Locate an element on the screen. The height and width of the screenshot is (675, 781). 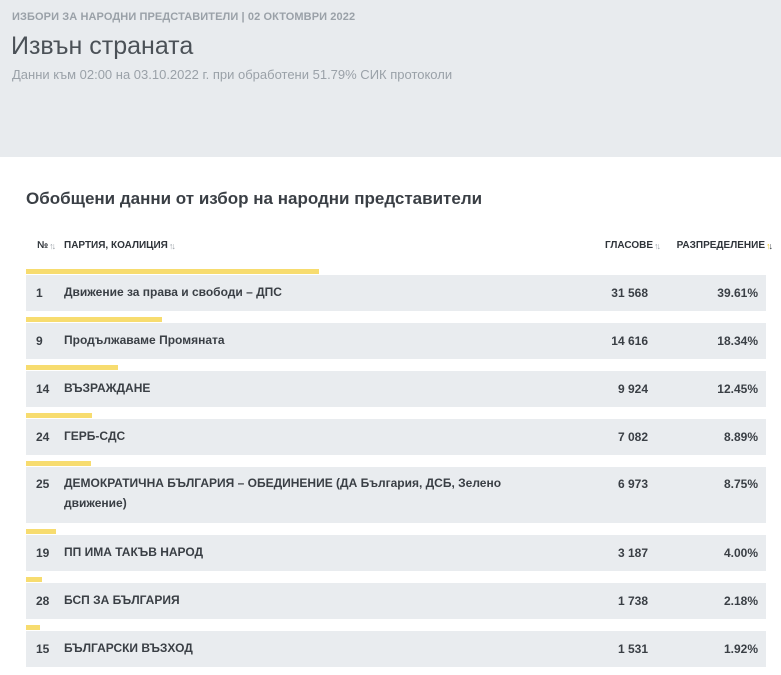
party-votes: 31 568 is located at coordinates (629, 293).